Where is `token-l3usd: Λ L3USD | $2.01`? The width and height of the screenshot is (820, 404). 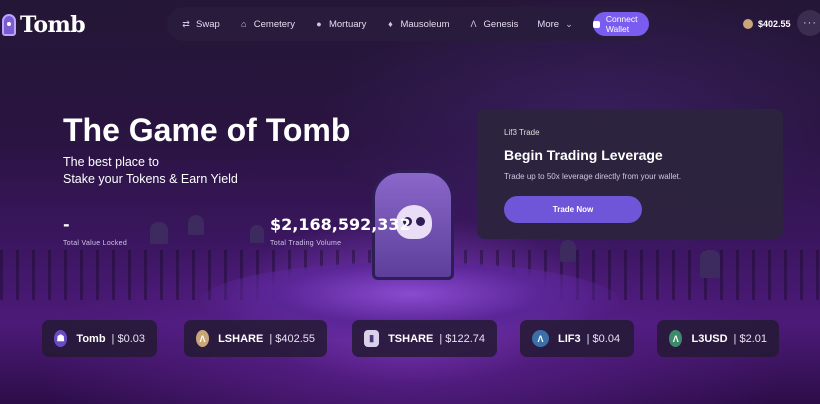
token-l3usd: Λ L3USD | $2.01 is located at coordinates (718, 338).